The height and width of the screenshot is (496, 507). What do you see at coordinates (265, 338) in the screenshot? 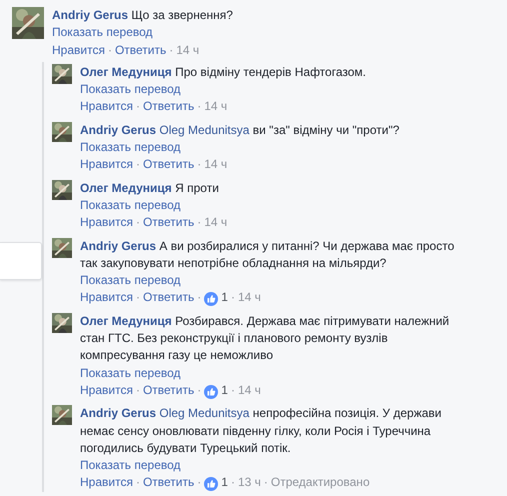
I see `comment-text: Олег Медуниця Розбирався. Держава має пітримувати належний стан ГТС. Без реконструкції і планового ремонту вузлів компресування газу це неможливо` at bounding box center [265, 338].